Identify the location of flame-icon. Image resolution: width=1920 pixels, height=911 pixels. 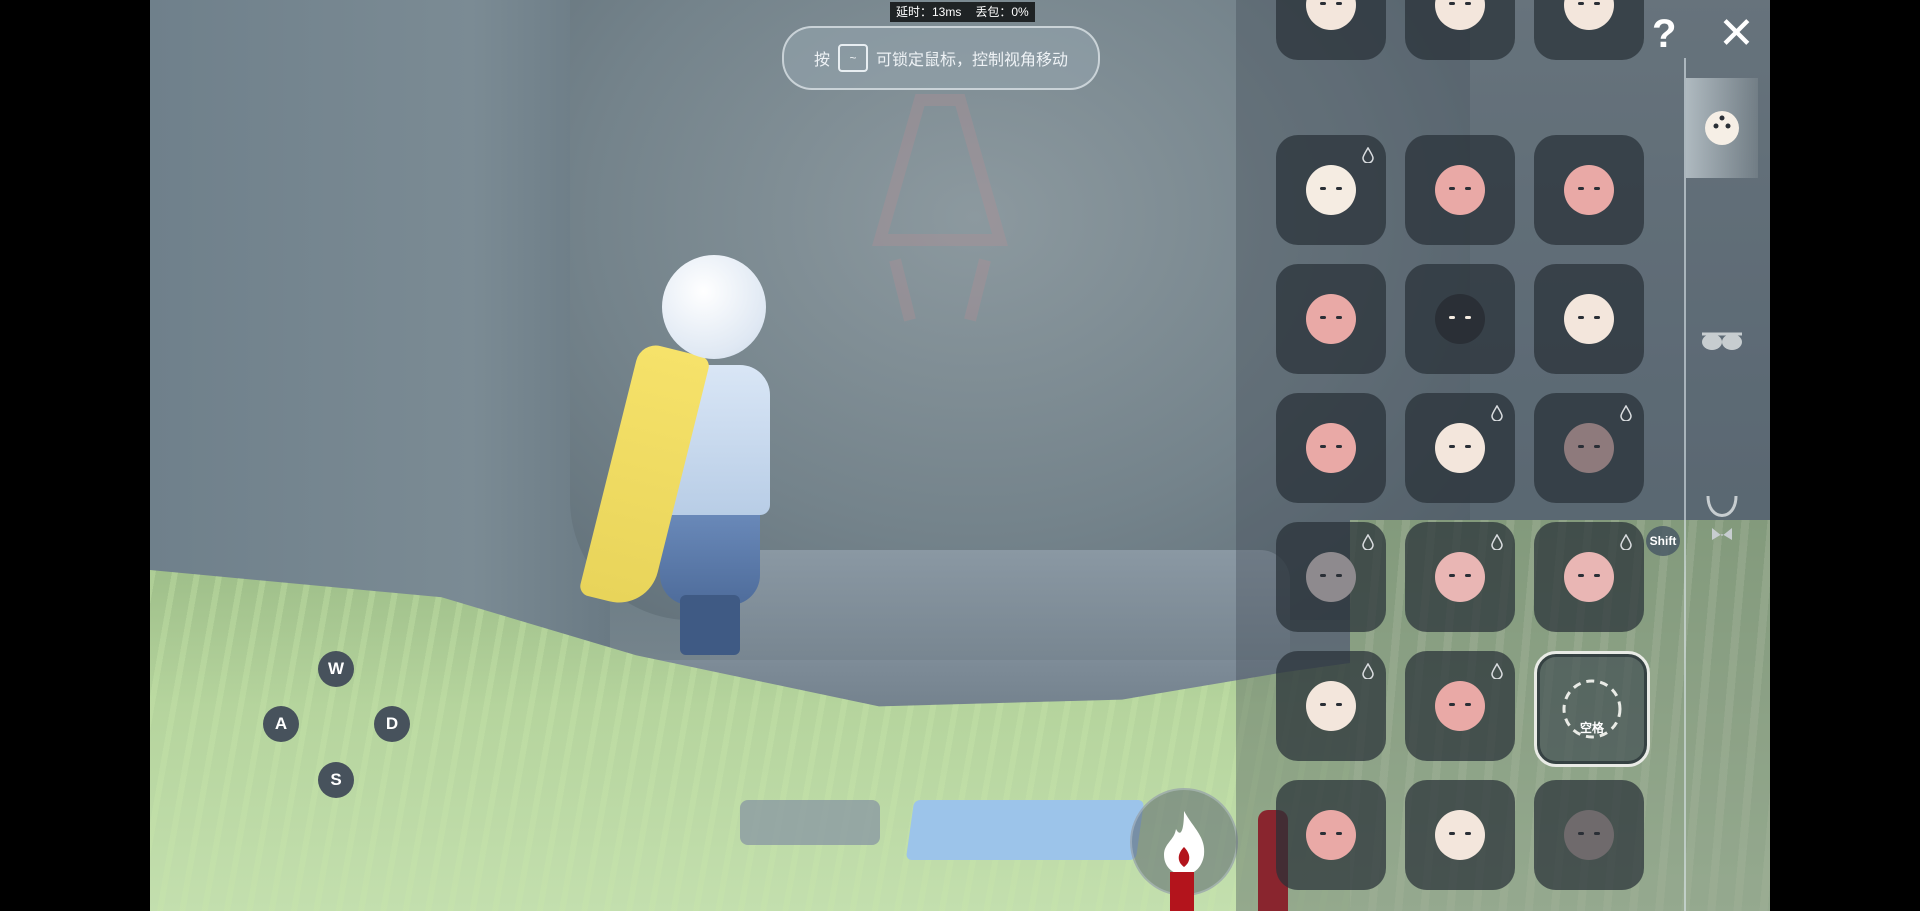
(1184, 843).